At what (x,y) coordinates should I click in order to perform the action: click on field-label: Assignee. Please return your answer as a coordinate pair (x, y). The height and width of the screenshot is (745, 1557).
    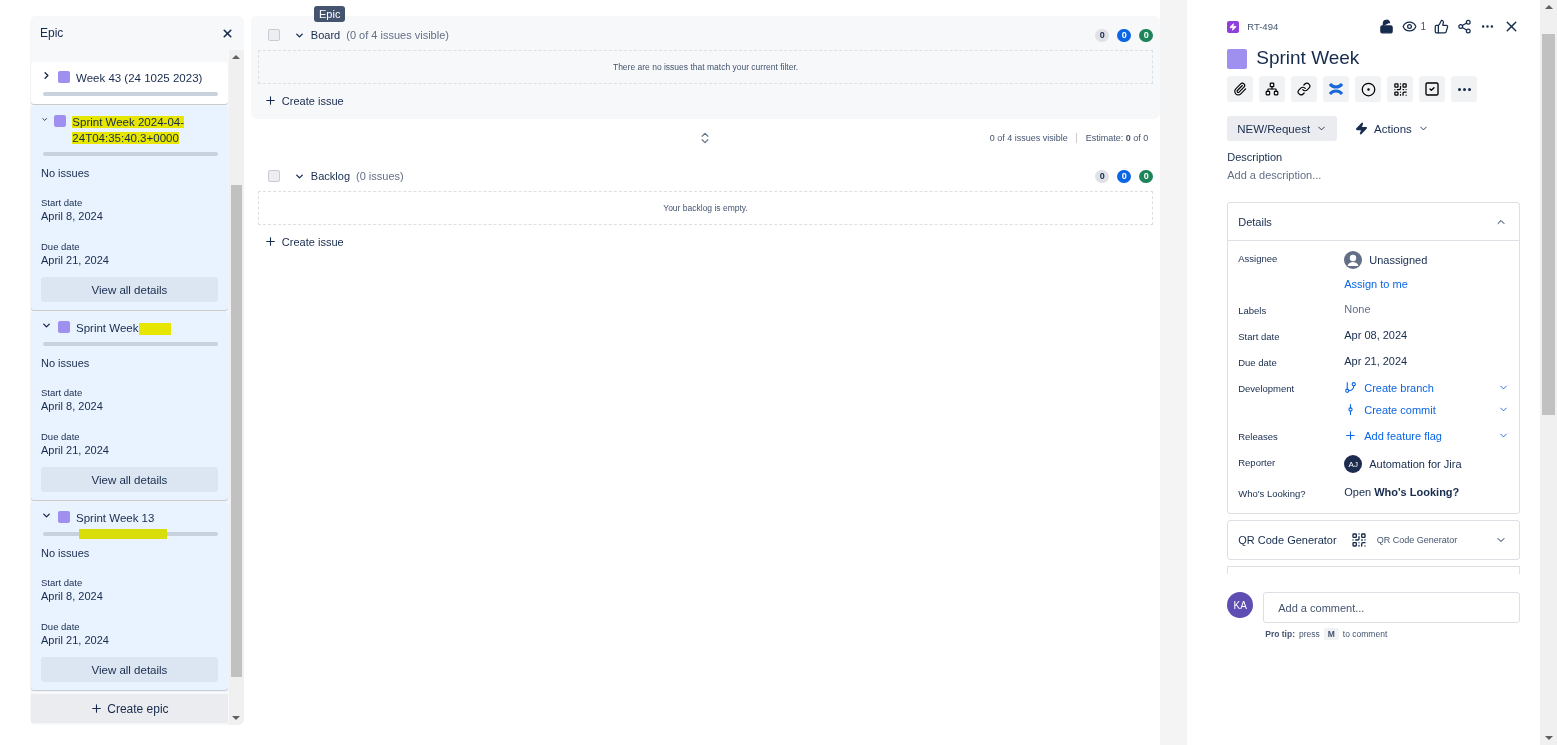
    Looking at the image, I should click on (1258, 258).